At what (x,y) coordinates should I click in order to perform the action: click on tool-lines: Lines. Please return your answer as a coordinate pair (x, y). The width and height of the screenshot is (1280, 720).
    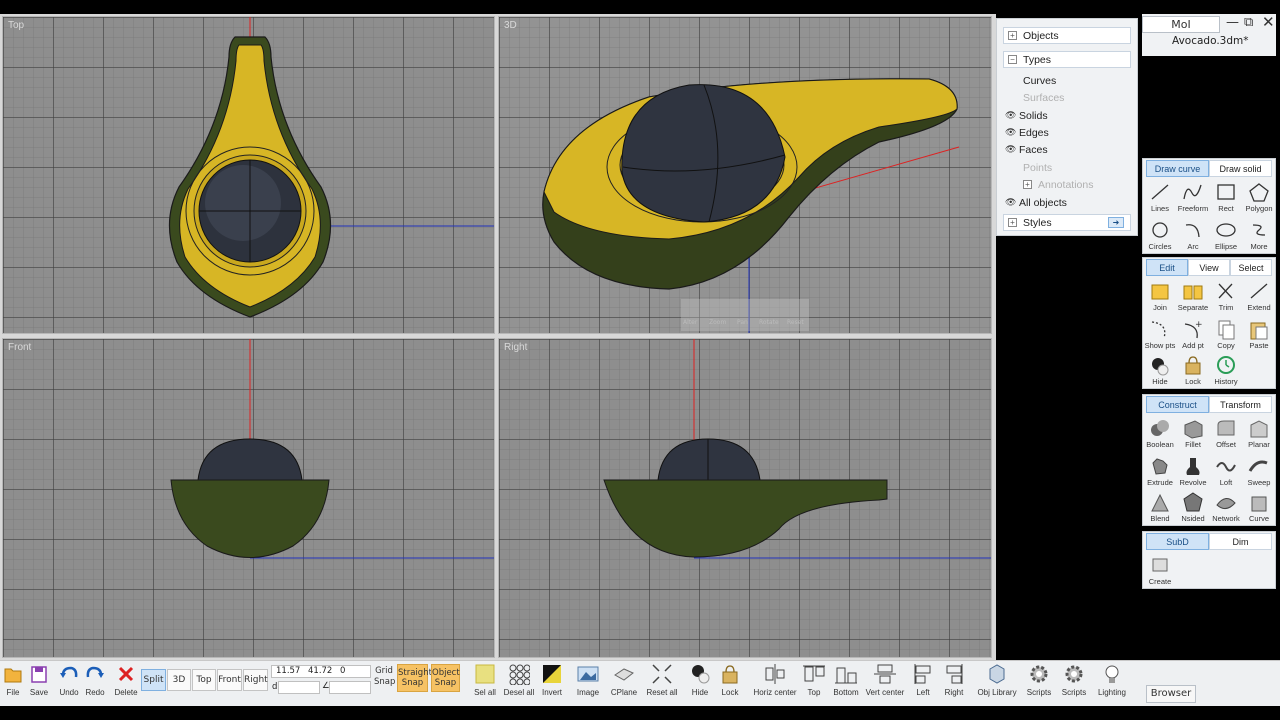
    Looking at the image, I should click on (1160, 199).